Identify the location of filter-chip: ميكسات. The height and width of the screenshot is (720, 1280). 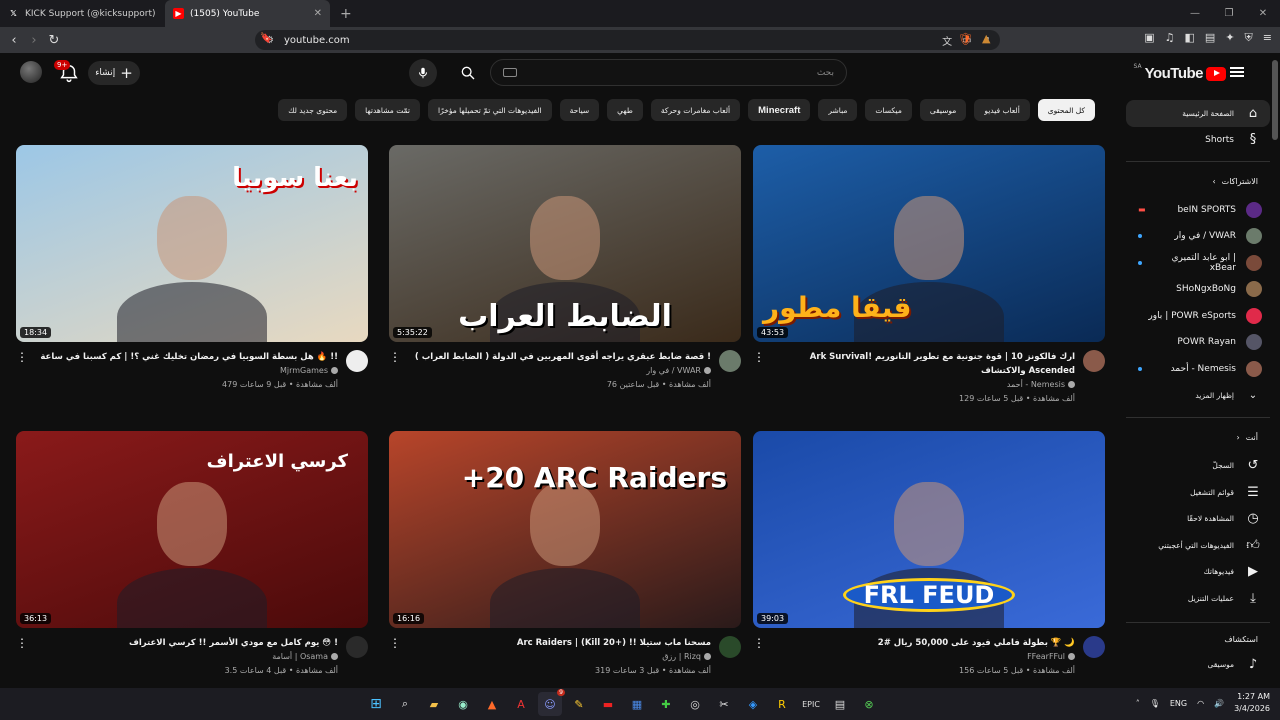
(888, 110).